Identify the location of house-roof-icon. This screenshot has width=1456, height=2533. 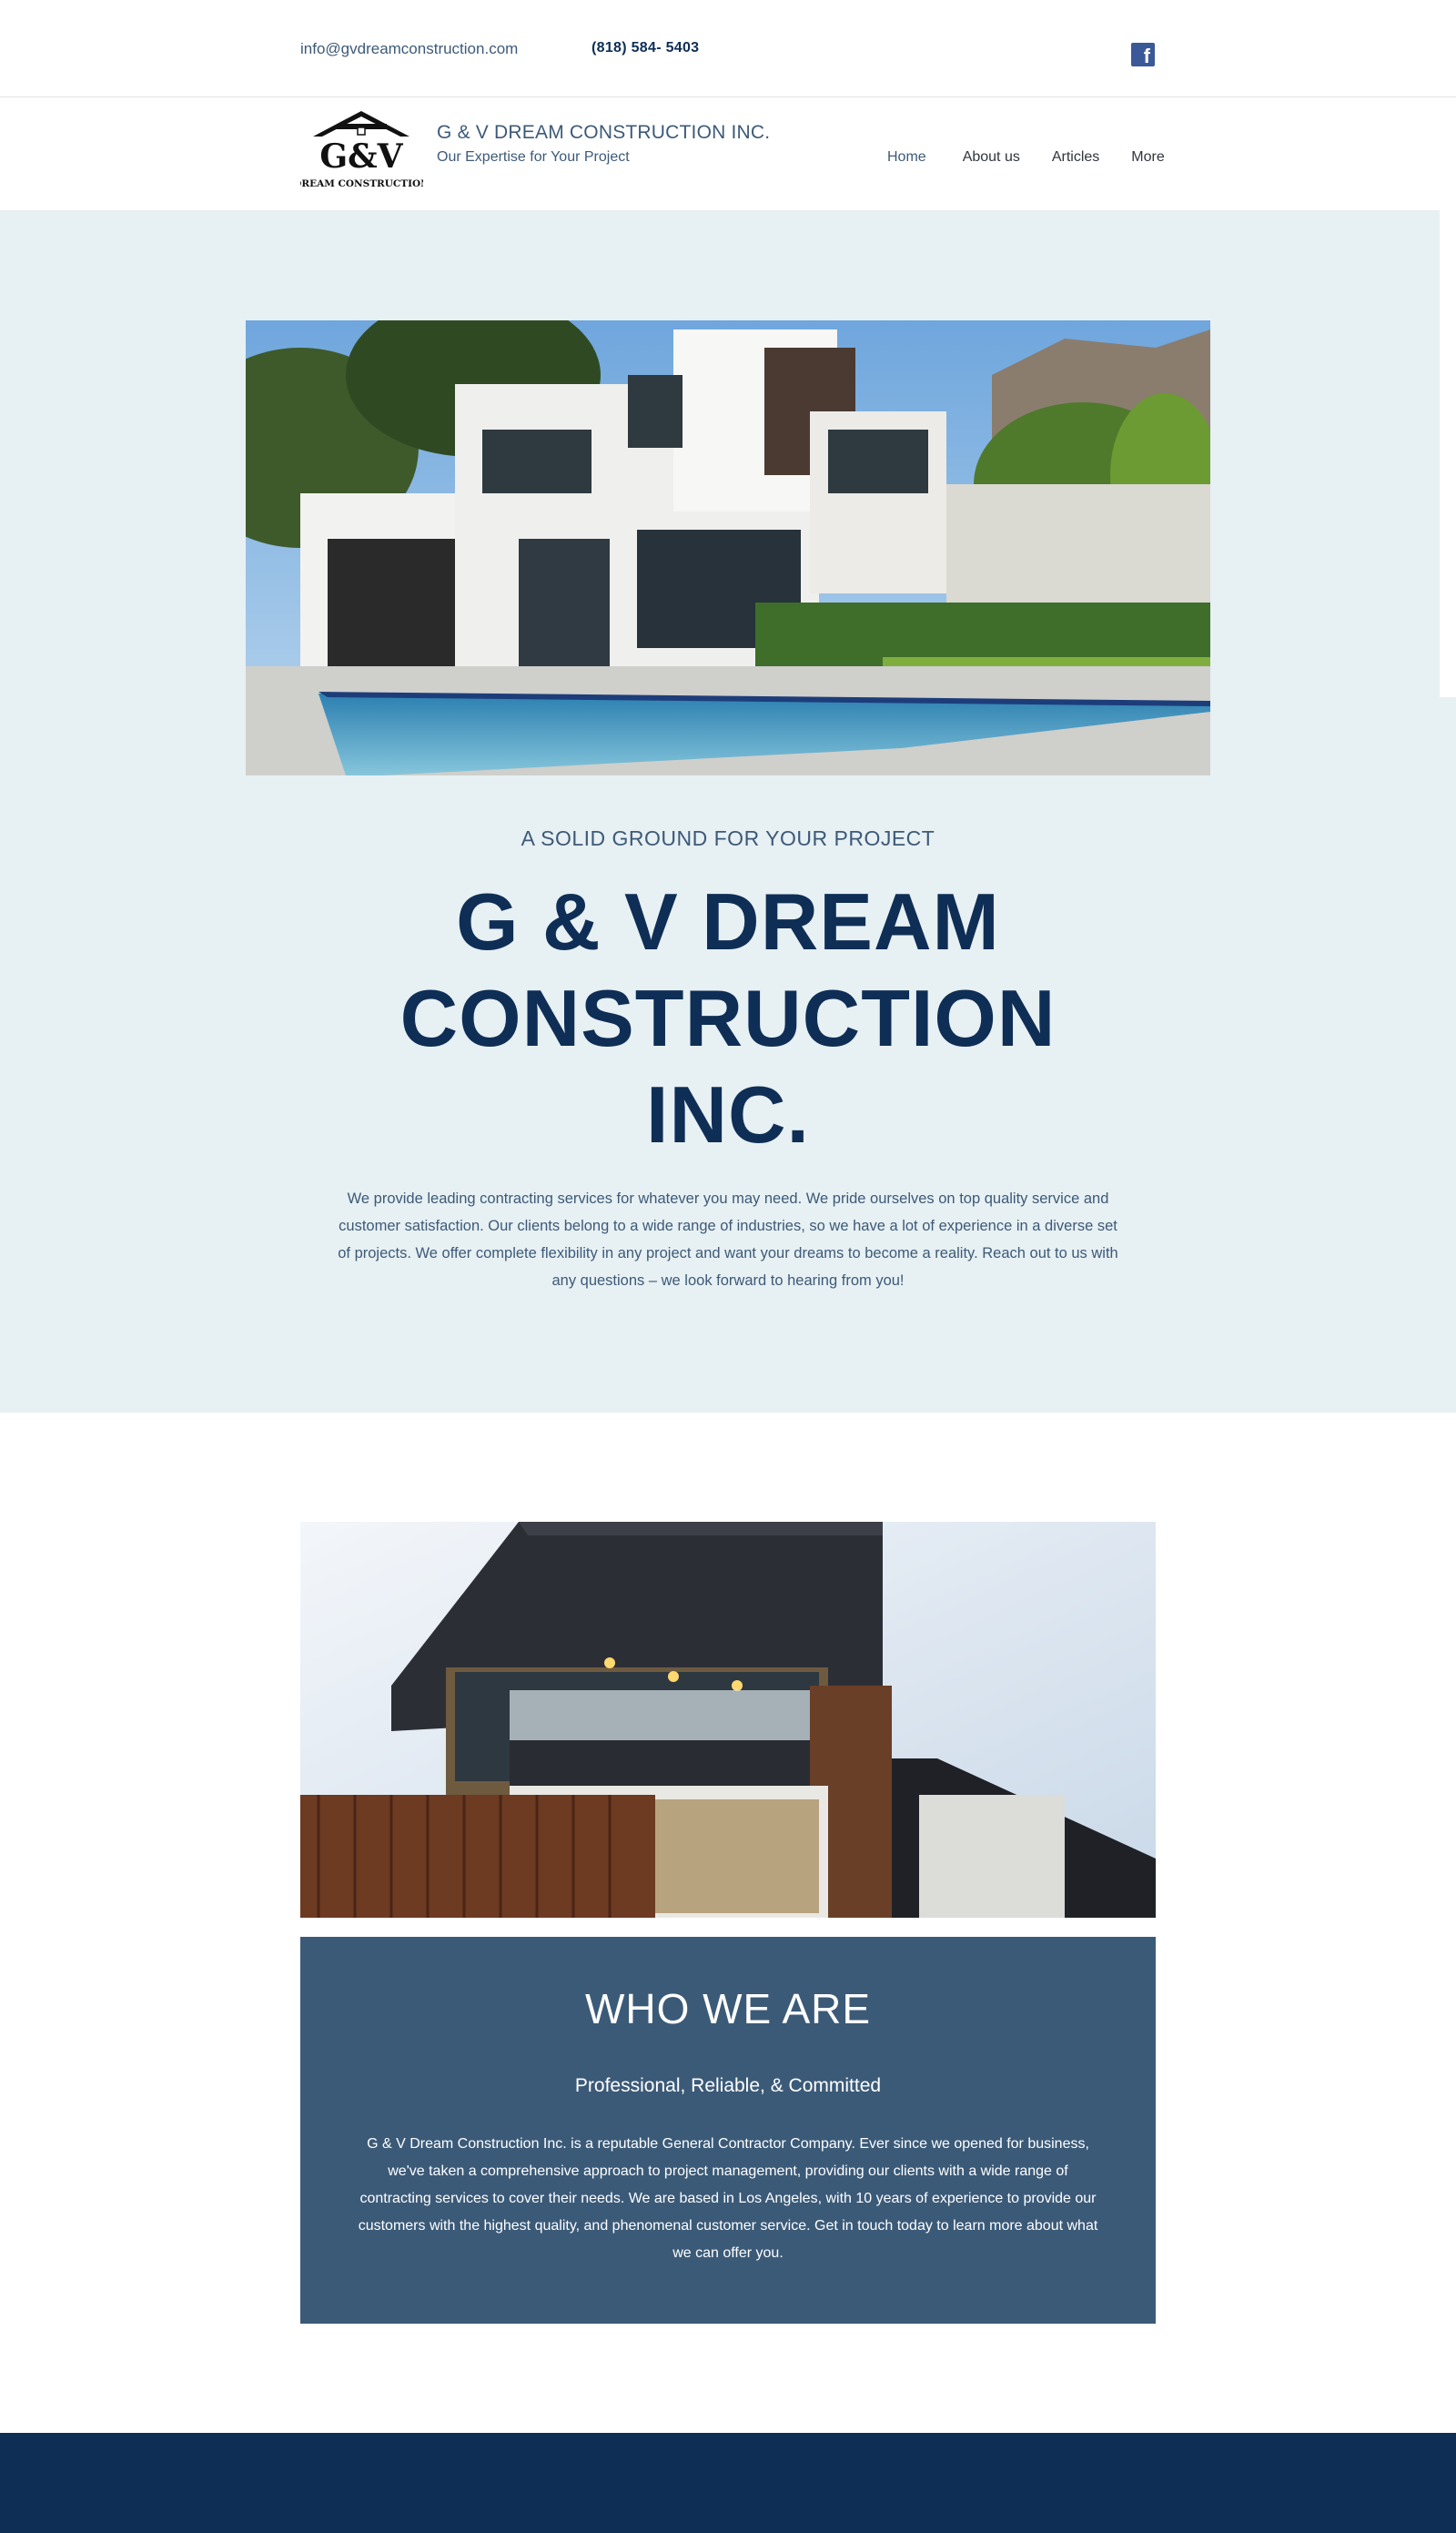
(361, 124).